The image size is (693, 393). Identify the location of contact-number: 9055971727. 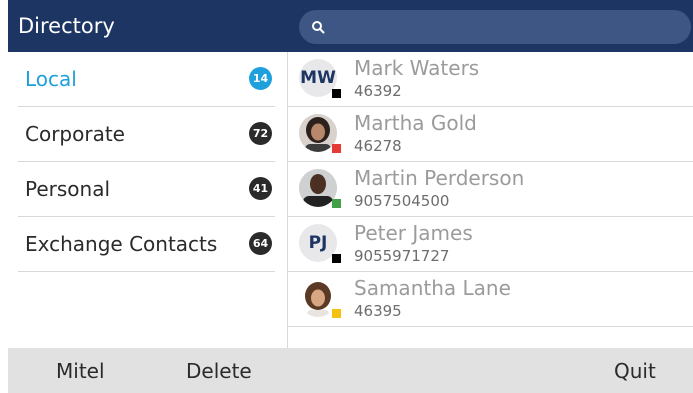
(402, 256).